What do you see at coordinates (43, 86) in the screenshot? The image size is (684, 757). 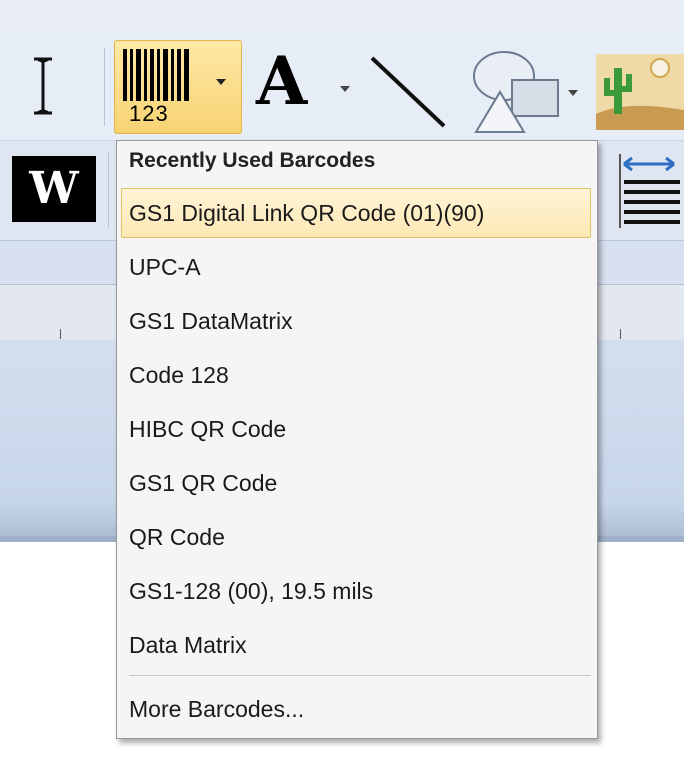 I see `text-cursor-icon` at bounding box center [43, 86].